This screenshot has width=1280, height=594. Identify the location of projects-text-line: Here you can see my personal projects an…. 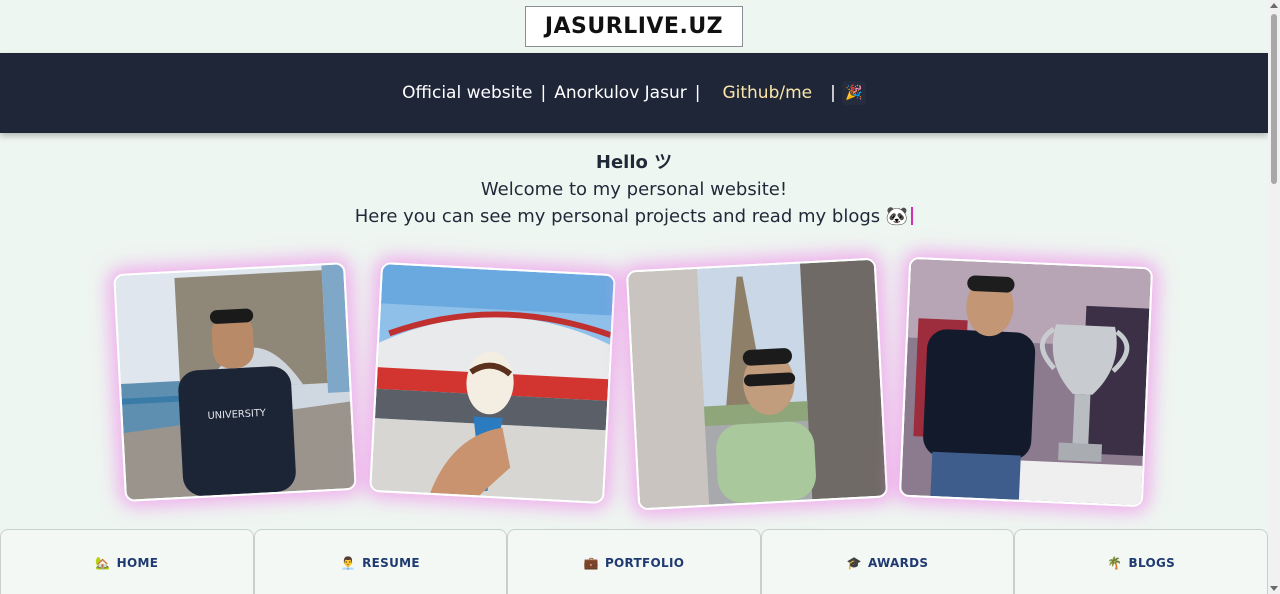
(634, 216).